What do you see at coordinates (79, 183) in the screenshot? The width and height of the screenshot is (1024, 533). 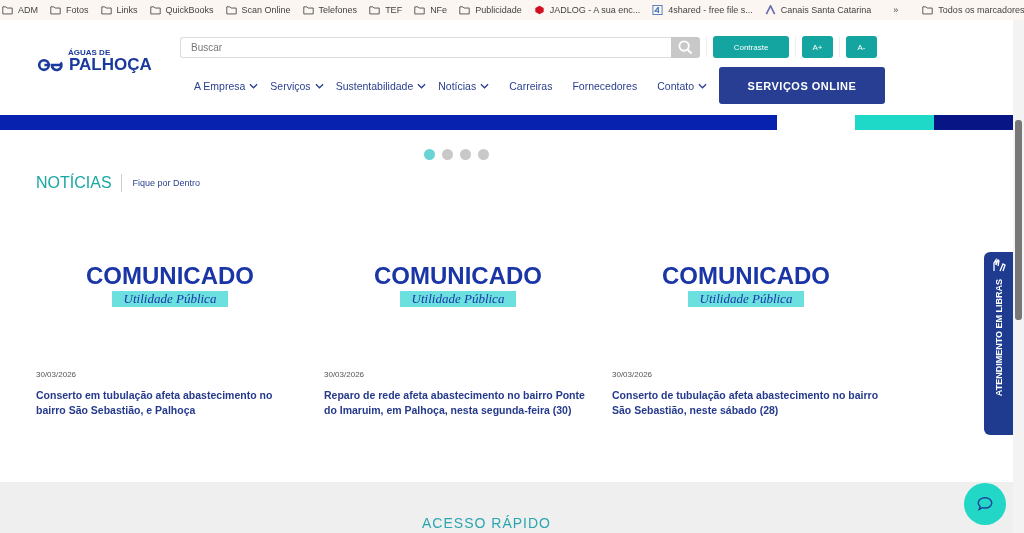 I see `section-title: NOTÍCIAS` at bounding box center [79, 183].